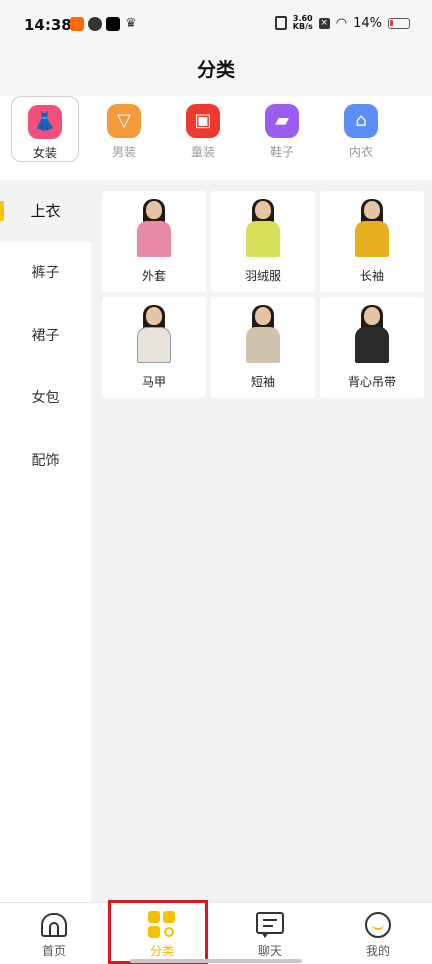 This screenshot has height=964, width=432. I want to click on dress-icon: 👗, so click(45, 122).